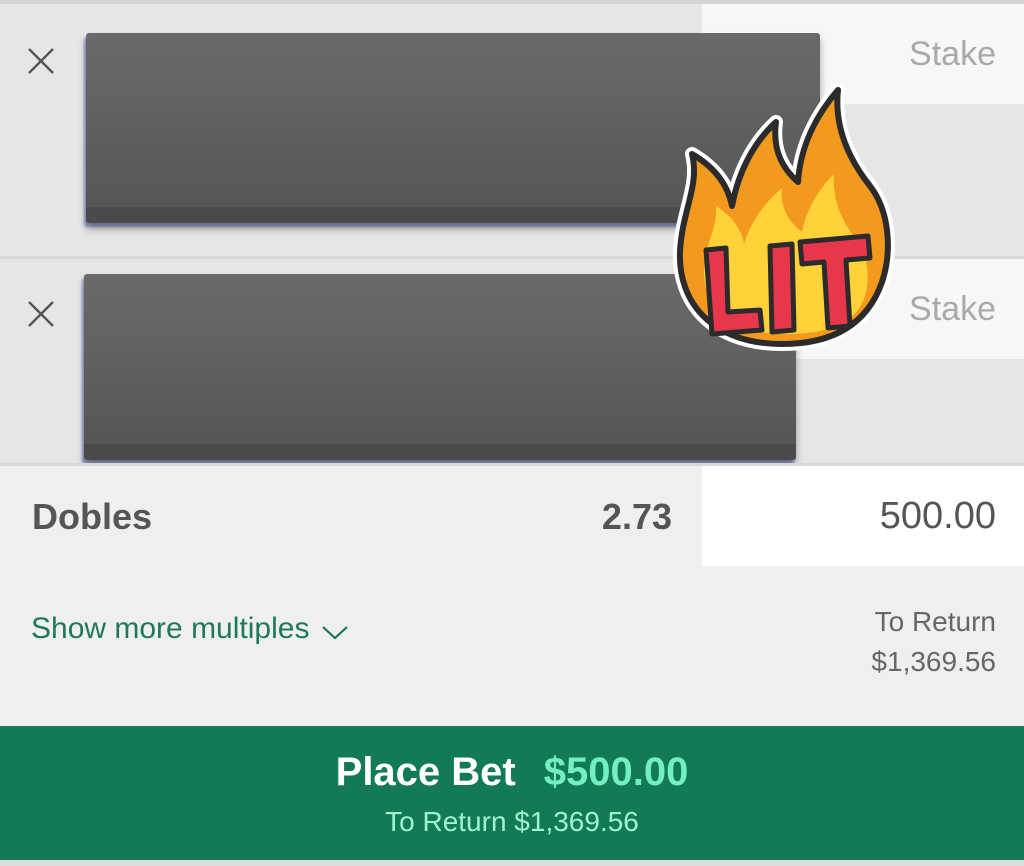 This screenshot has height=866, width=1024. Describe the element at coordinates (933, 642) in the screenshot. I see `to-return-summary: To Return $1,369.56` at that location.